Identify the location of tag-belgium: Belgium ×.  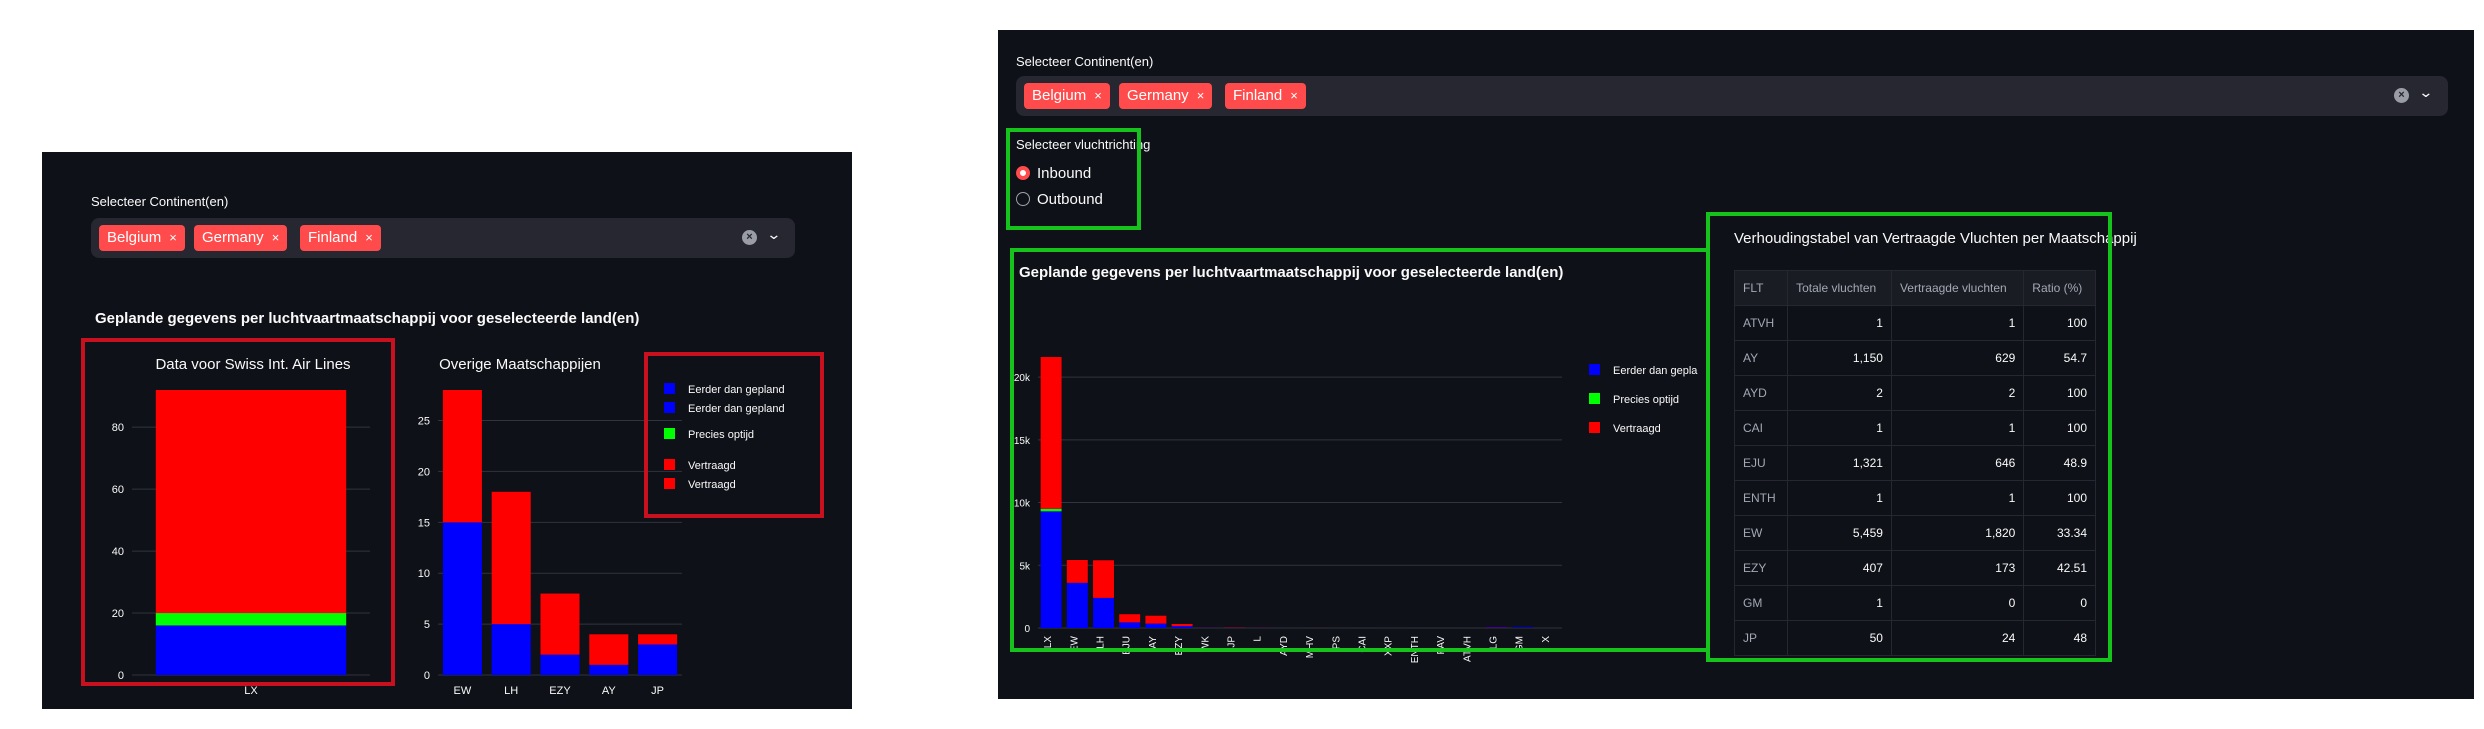
(1067, 96).